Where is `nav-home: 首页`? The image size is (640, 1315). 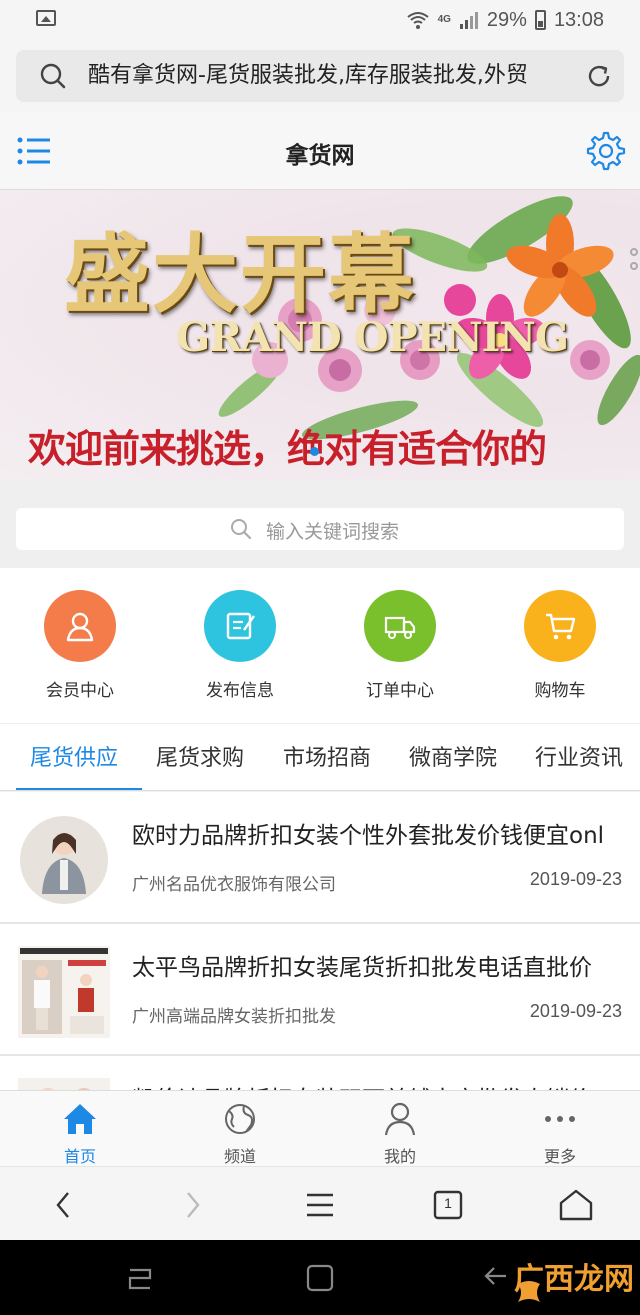 nav-home: 首页 is located at coordinates (80, 1133).